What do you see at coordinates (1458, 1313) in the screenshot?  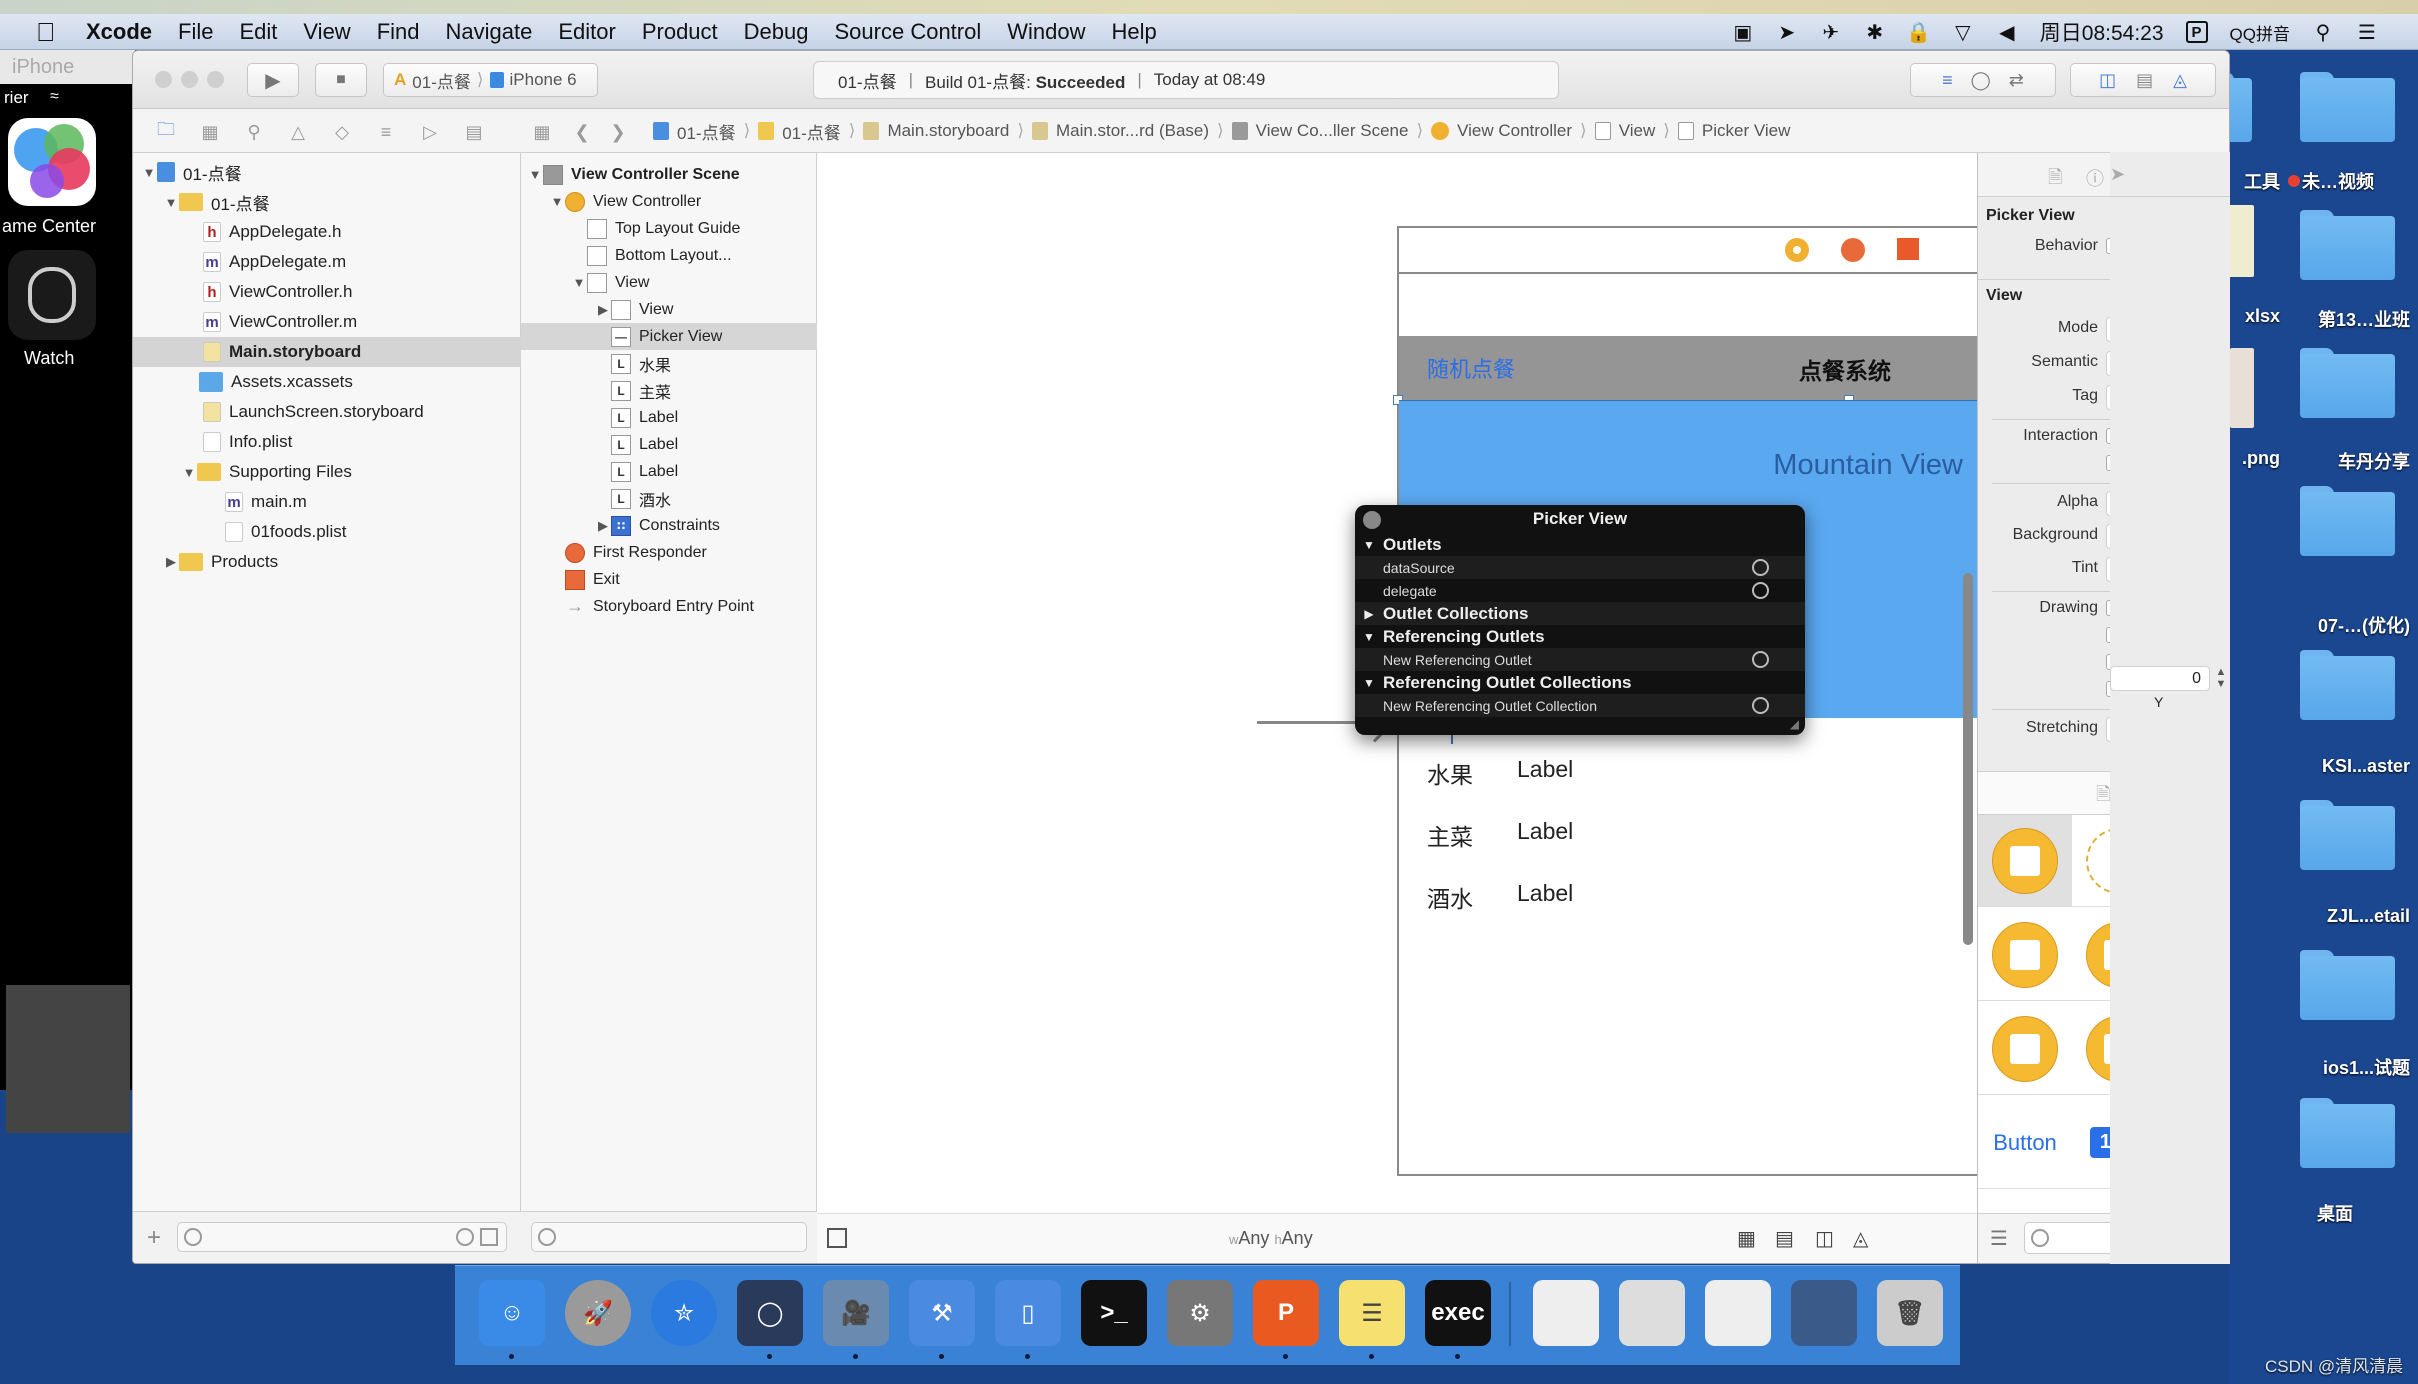 I see `dock-item-console: exec` at bounding box center [1458, 1313].